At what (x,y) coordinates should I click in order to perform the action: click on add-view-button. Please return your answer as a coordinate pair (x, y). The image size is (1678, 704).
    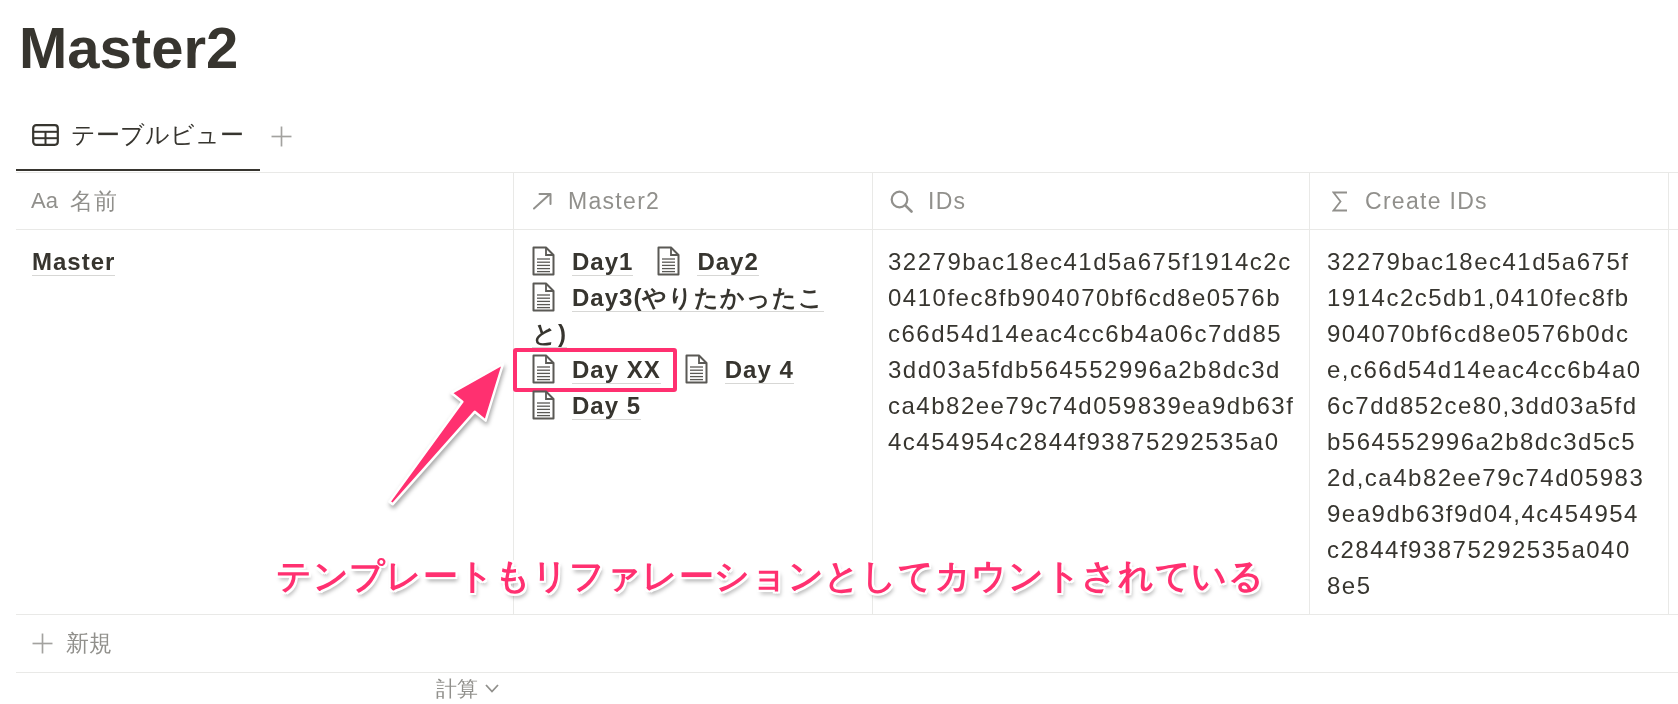
    Looking at the image, I should click on (281, 136).